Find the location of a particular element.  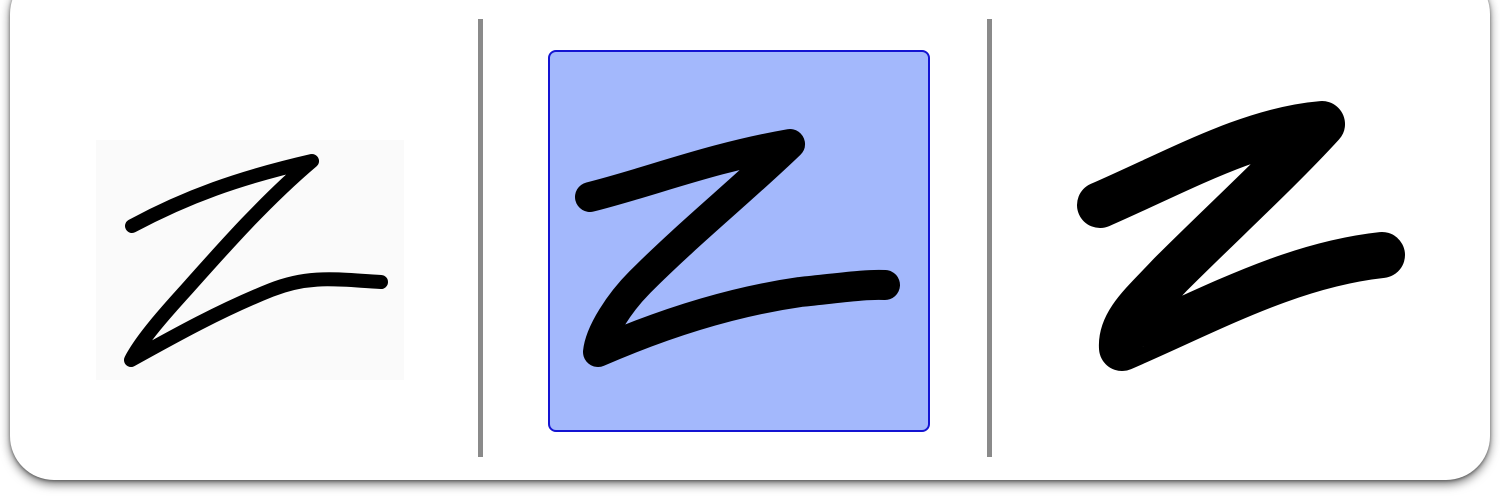

stroke-option-thick is located at coordinates (1245, 235).